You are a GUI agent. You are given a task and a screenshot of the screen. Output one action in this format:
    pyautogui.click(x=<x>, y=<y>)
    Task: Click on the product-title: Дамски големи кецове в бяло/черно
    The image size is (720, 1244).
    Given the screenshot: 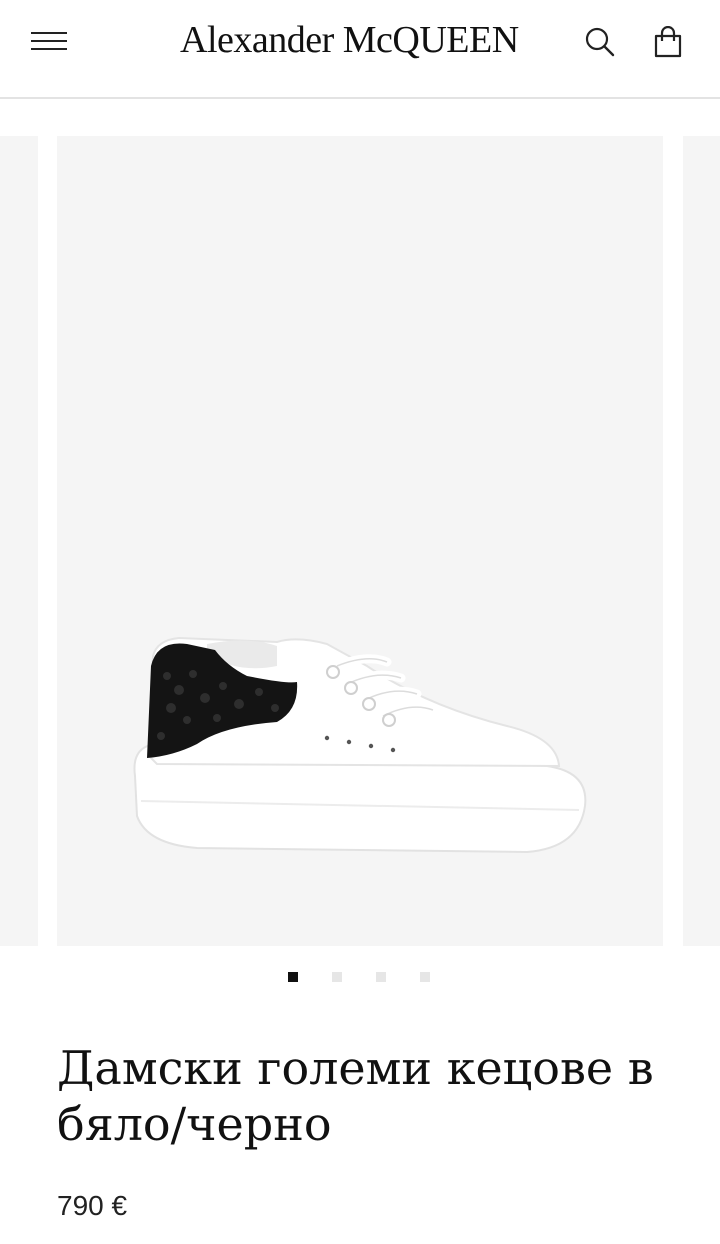 What is the action you would take?
    pyautogui.click(x=355, y=1096)
    